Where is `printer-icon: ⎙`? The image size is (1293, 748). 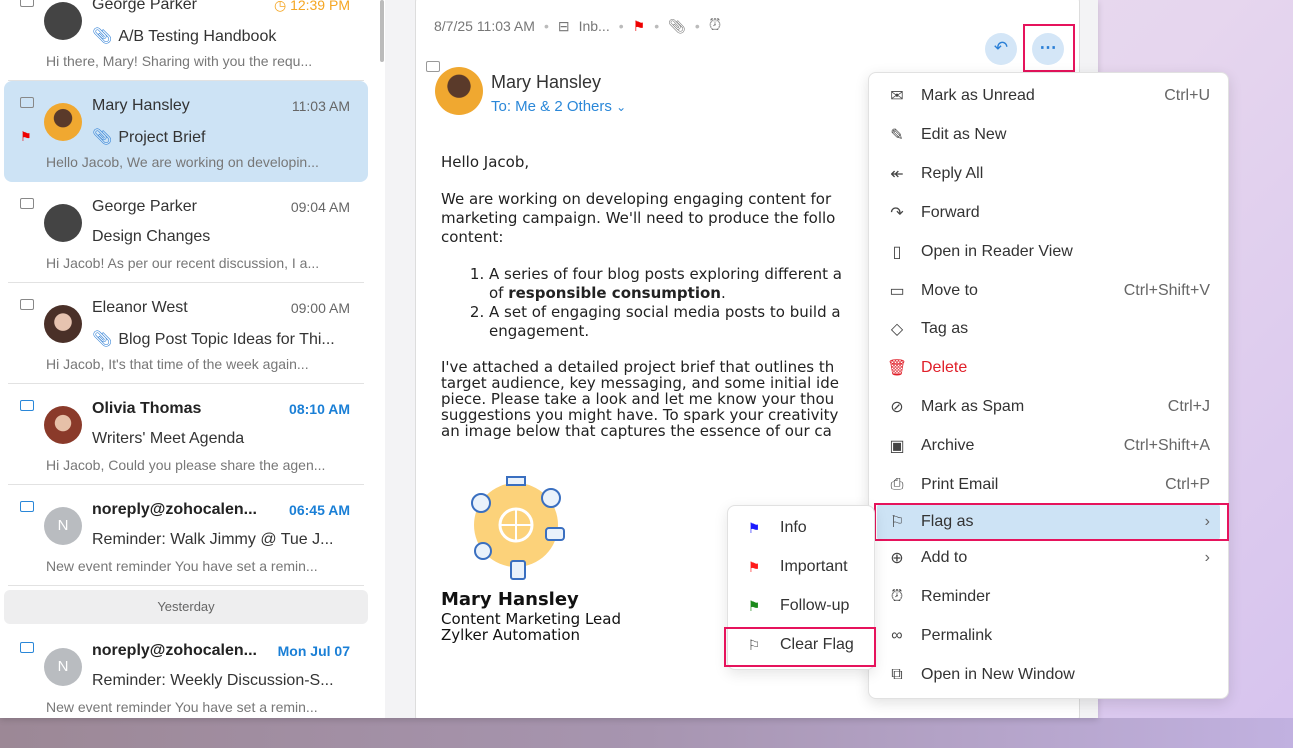
printer-icon: ⎙ is located at coordinates (897, 484).